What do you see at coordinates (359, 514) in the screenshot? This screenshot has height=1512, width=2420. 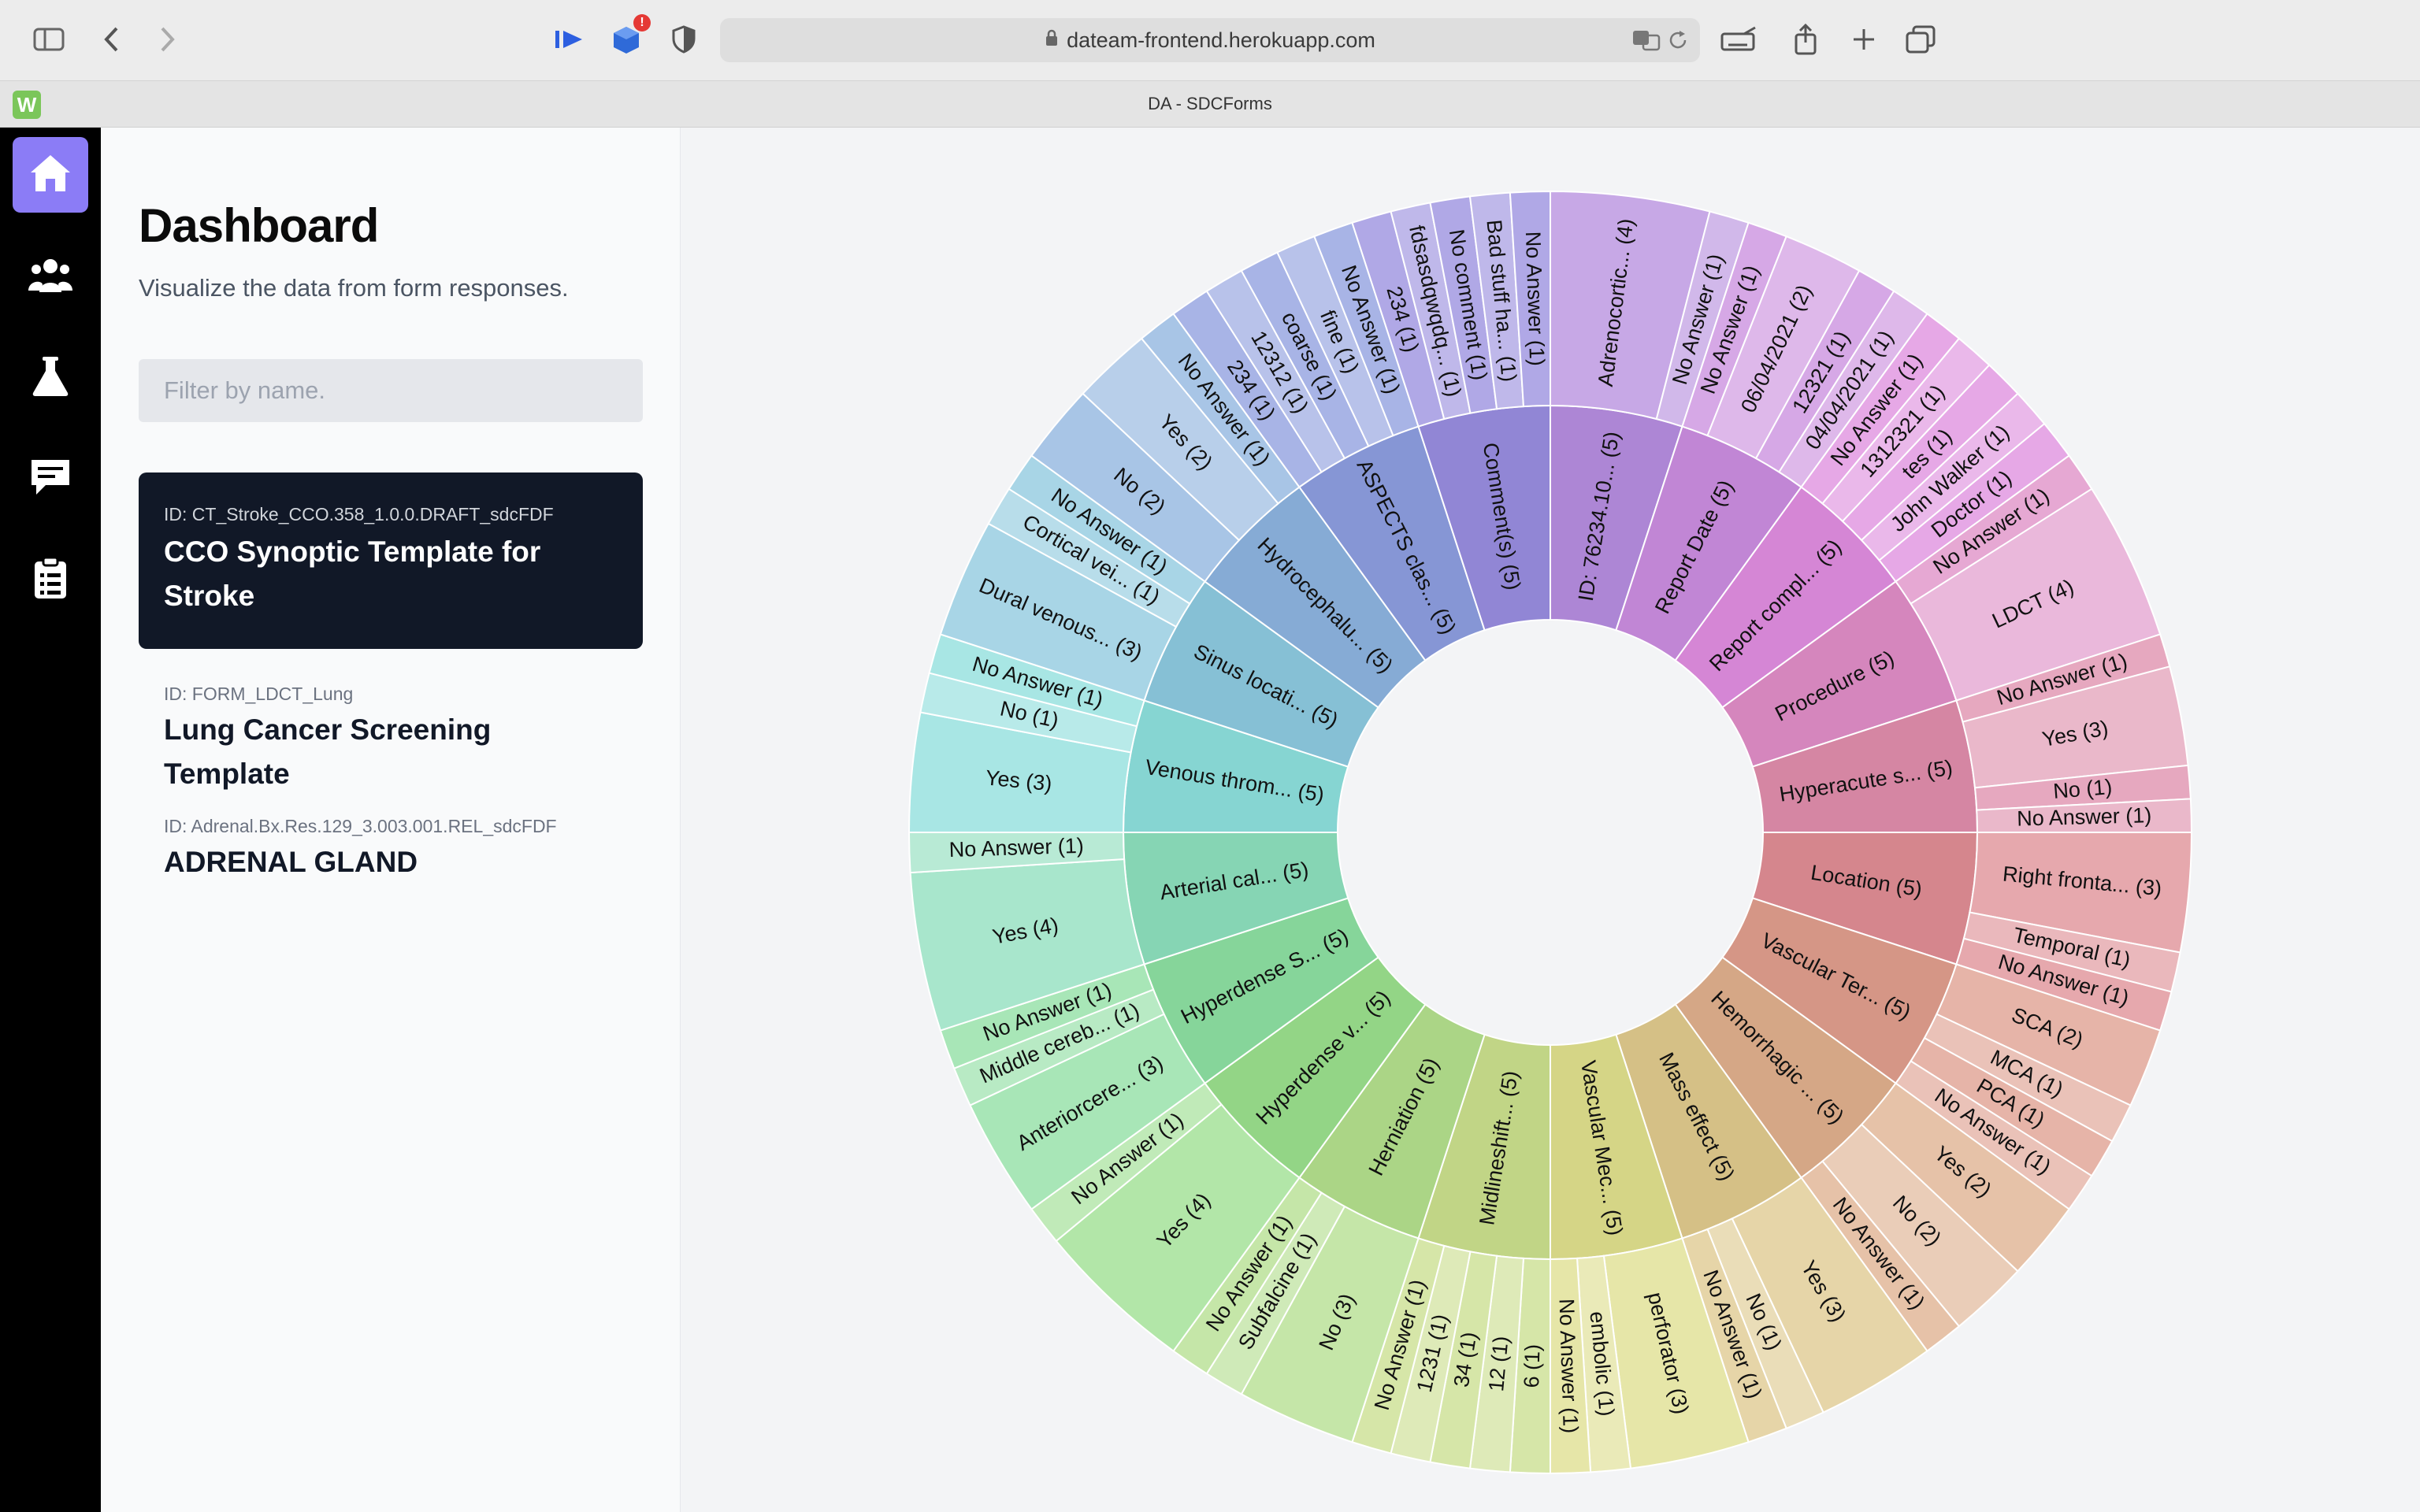 I see `form-id: ID: CT_Stroke_CCO.358_1.0.0.DRAFT_sdcFDF` at bounding box center [359, 514].